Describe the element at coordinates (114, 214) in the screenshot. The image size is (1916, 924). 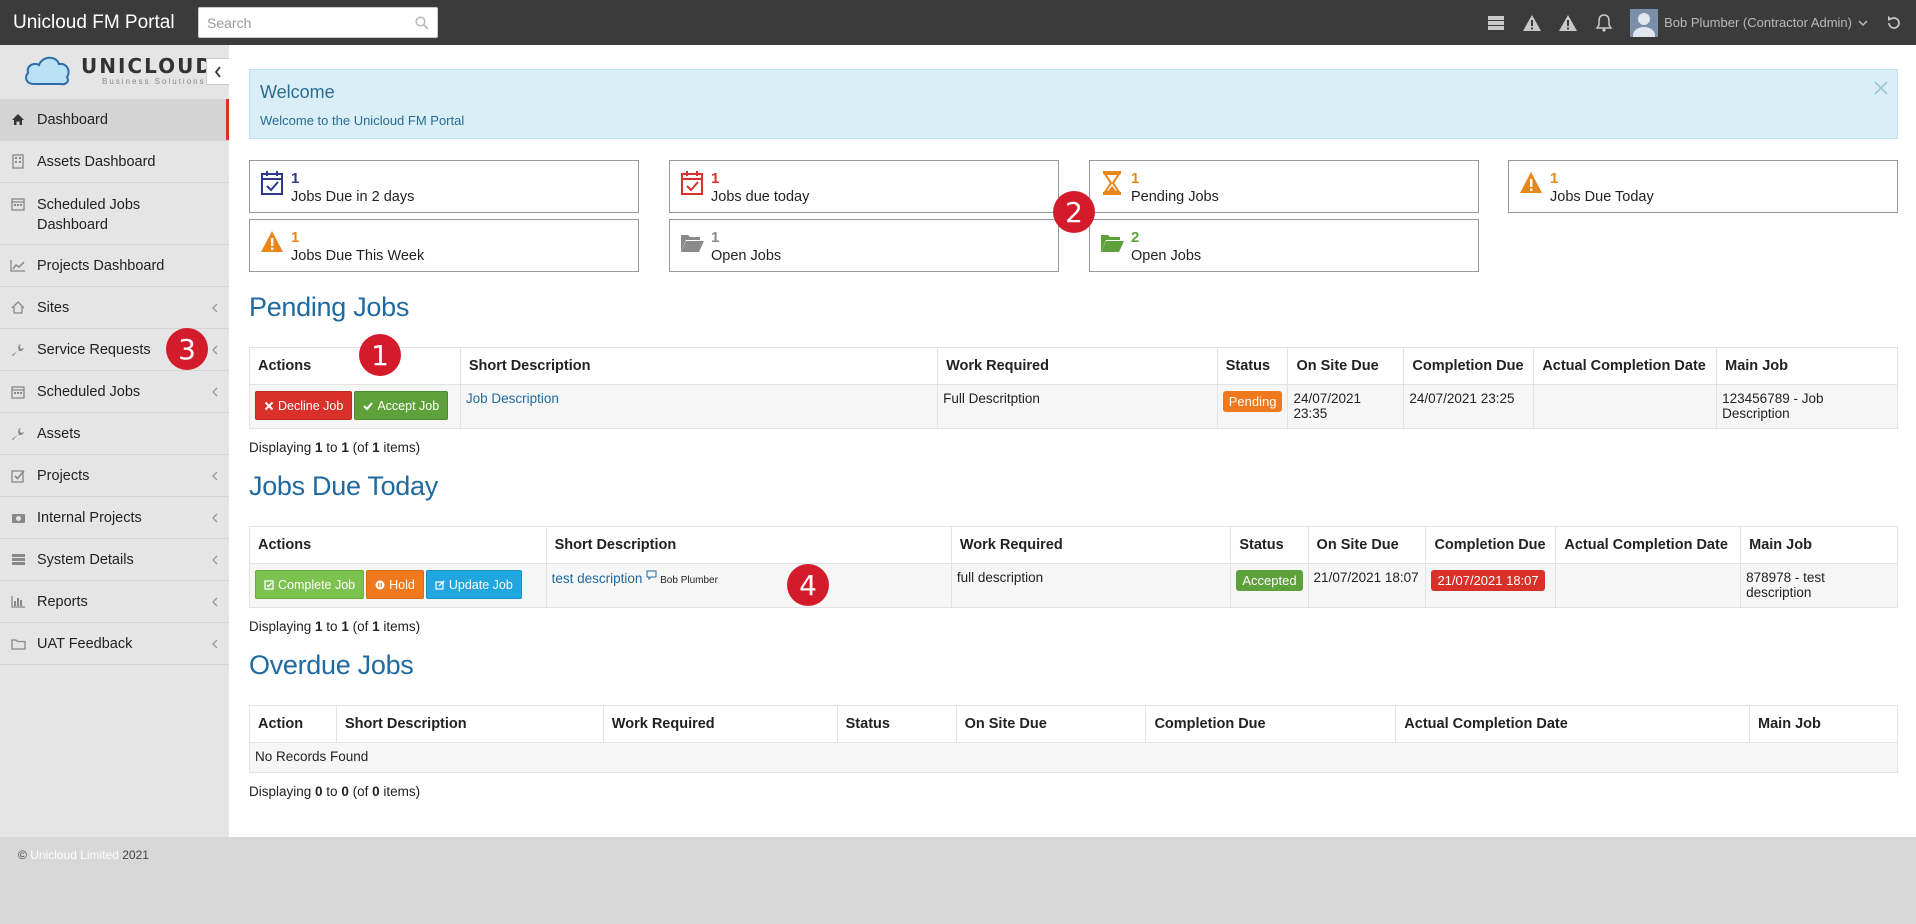
I see `sidebar-item-scheduled-jobs-dashboard: Scheduled Jobs Dashboard` at that location.